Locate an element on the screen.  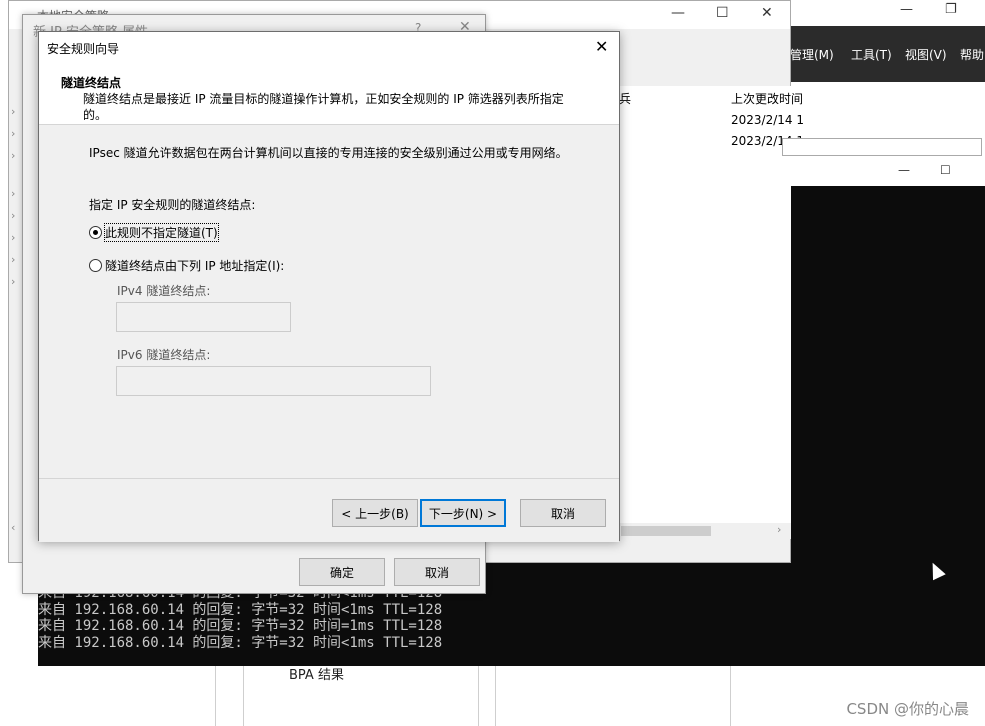
radio-no-tunnel-label: 此规则不指定隧道(T) is located at coordinates (161, 232).